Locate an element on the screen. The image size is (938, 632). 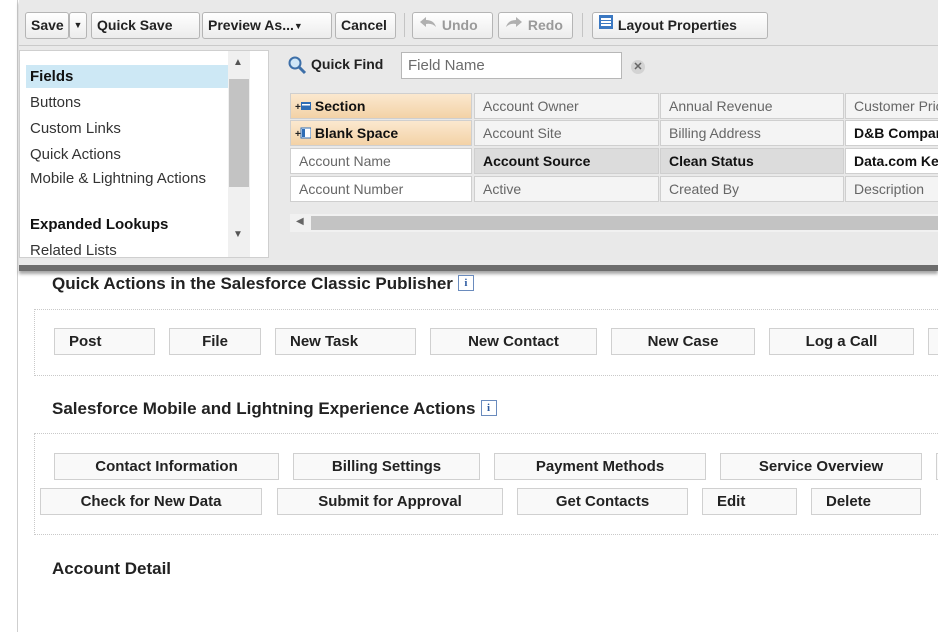
action-payment-methods: Payment Methods is located at coordinates (600, 466).